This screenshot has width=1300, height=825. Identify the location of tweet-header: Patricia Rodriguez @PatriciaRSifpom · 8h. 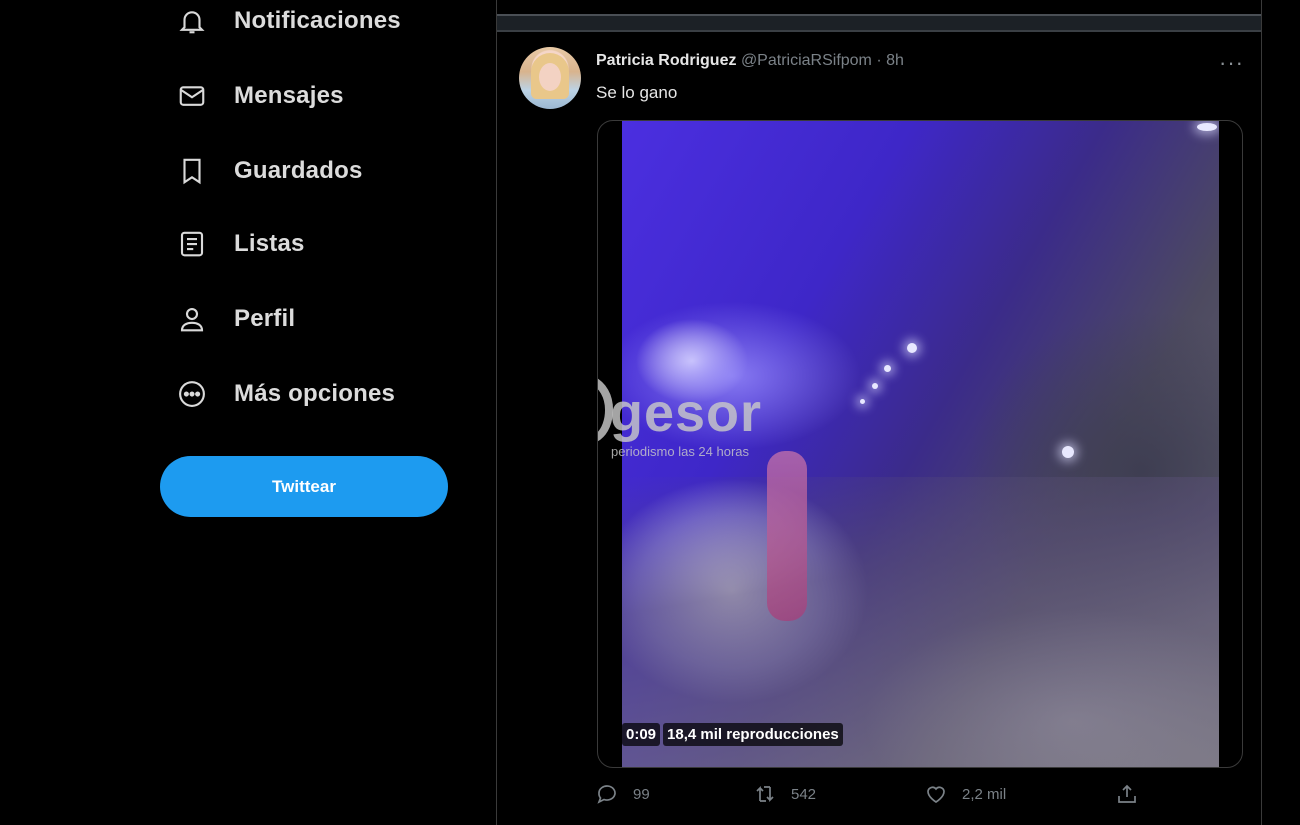
(750, 61).